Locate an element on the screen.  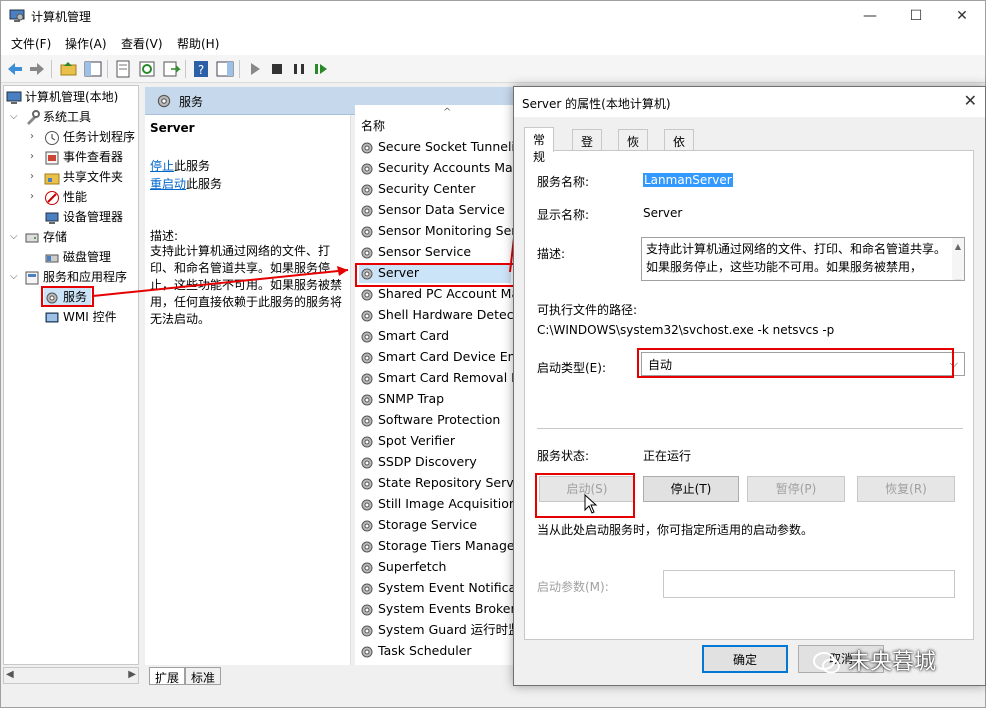
display-name-label: 显示名称: is located at coordinates (563, 215).